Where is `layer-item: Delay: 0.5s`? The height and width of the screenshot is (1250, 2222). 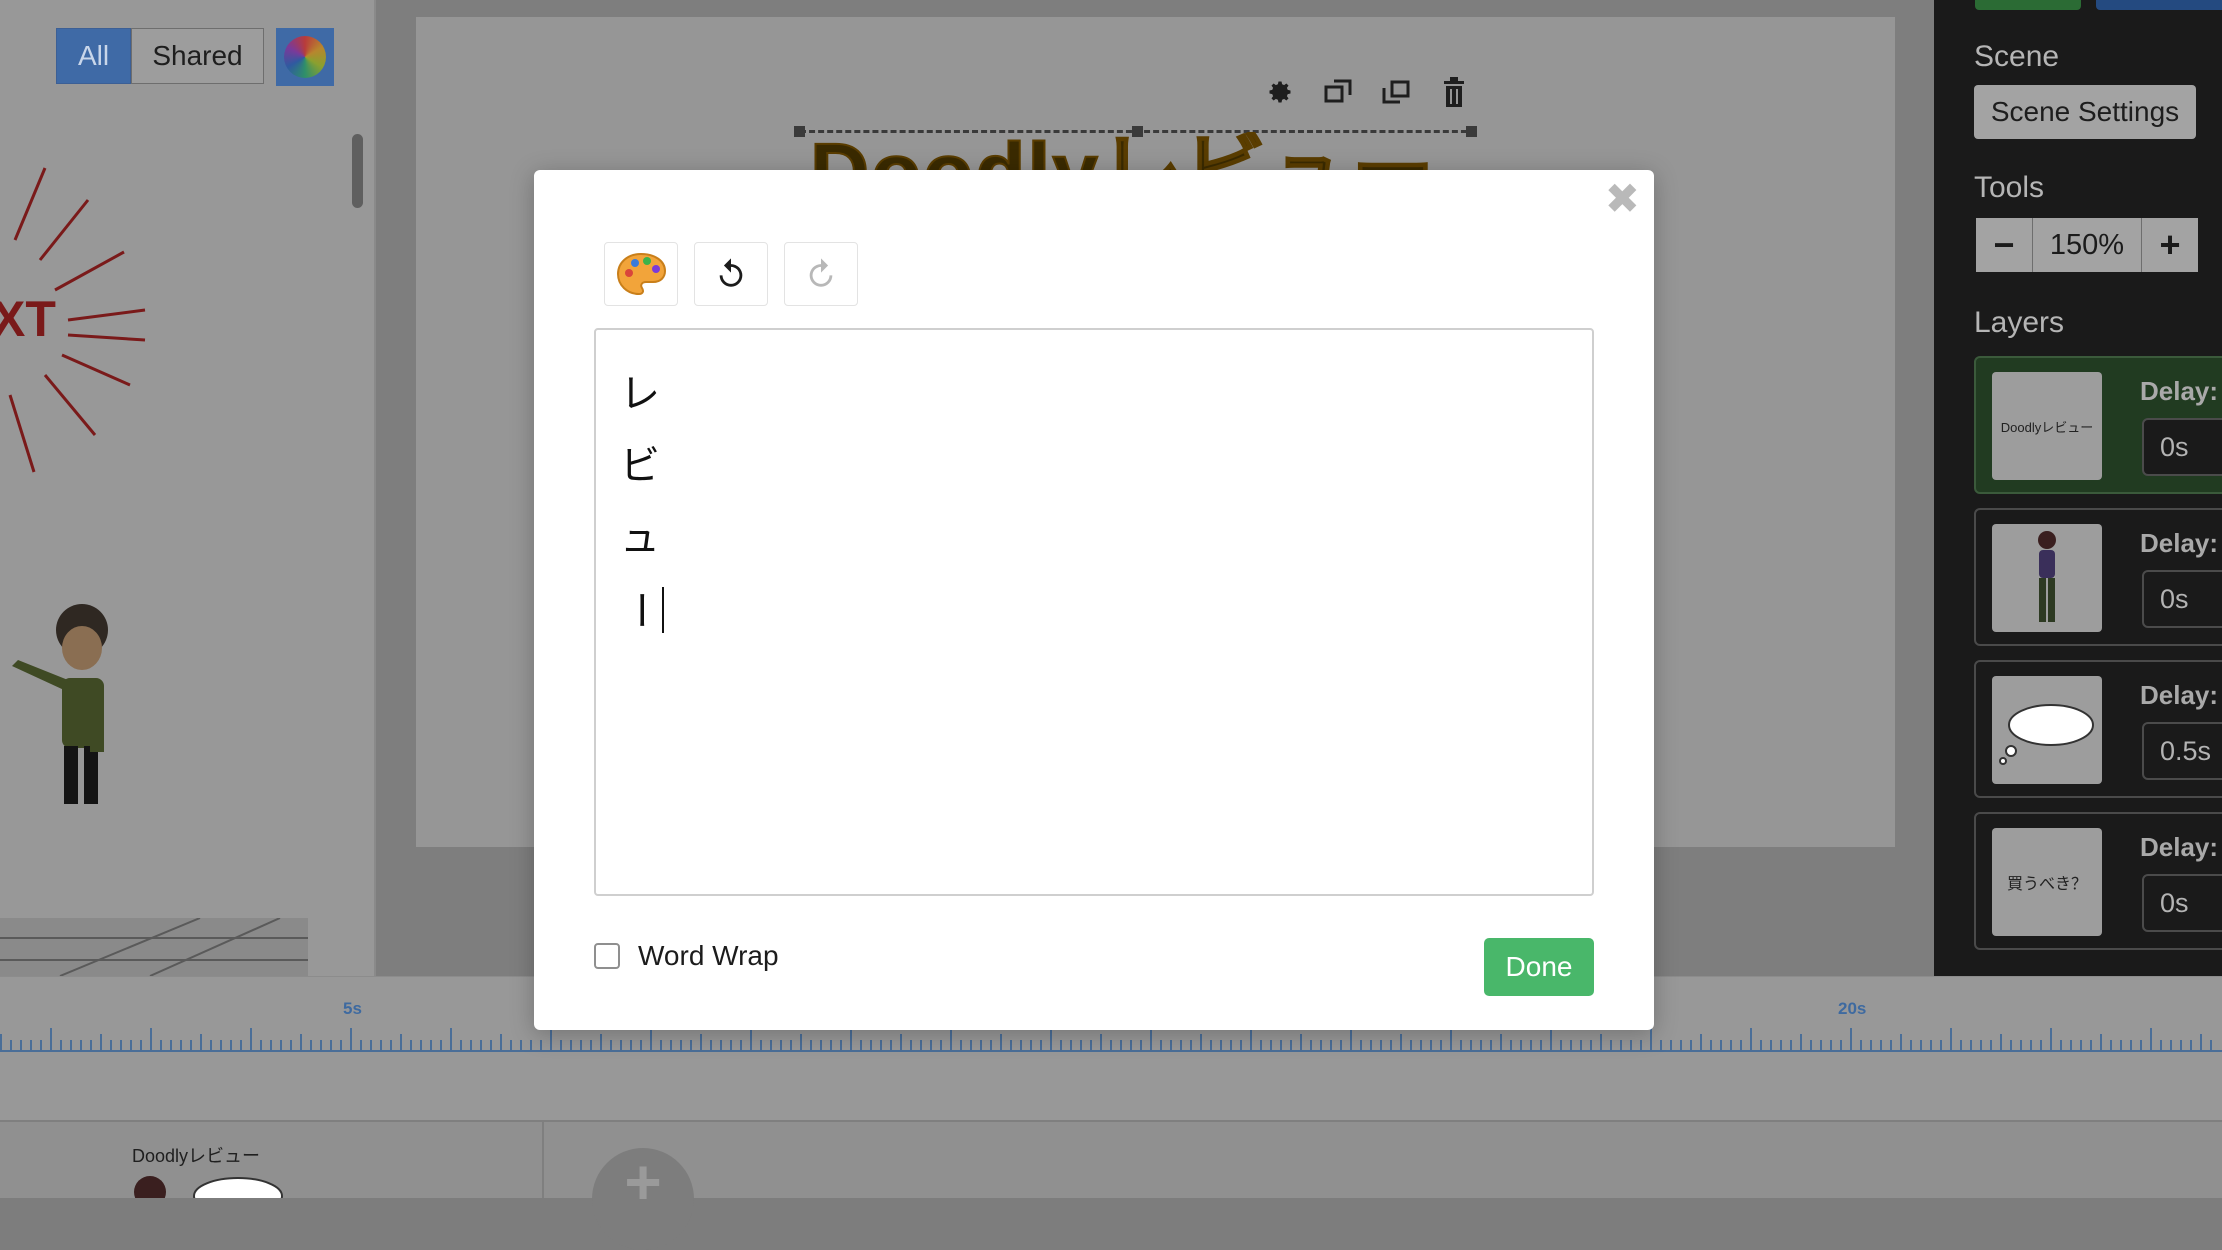
layer-item: Delay: 0.5s is located at coordinates (2098, 729).